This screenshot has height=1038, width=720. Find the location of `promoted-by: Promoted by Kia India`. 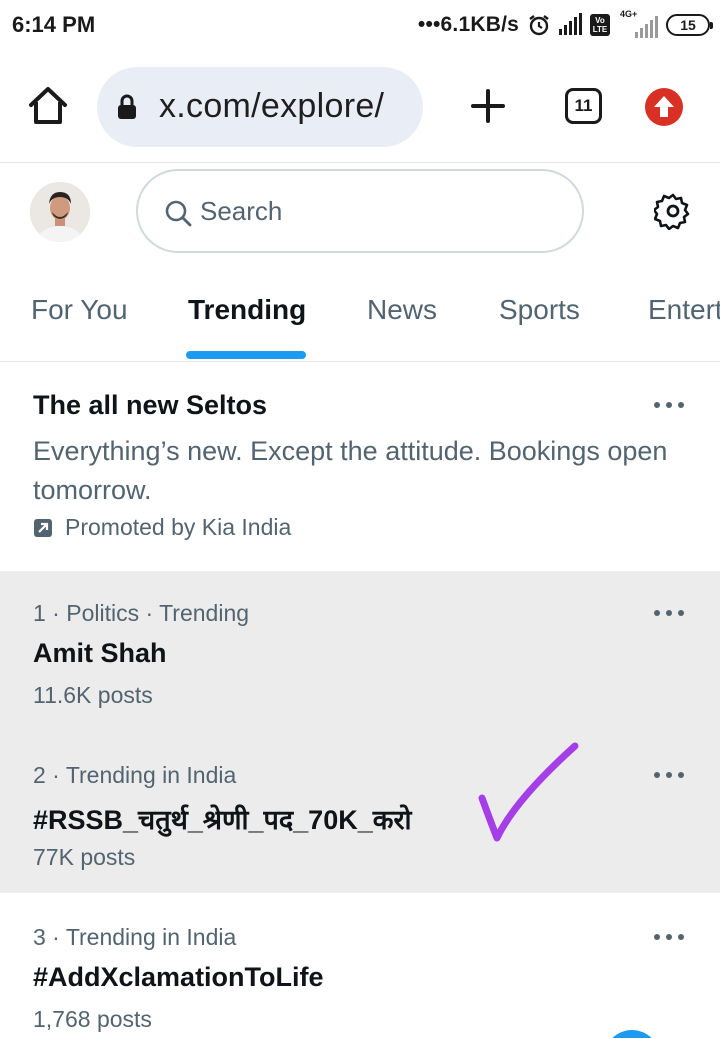

promoted-by: Promoted by Kia India is located at coordinates (162, 527).